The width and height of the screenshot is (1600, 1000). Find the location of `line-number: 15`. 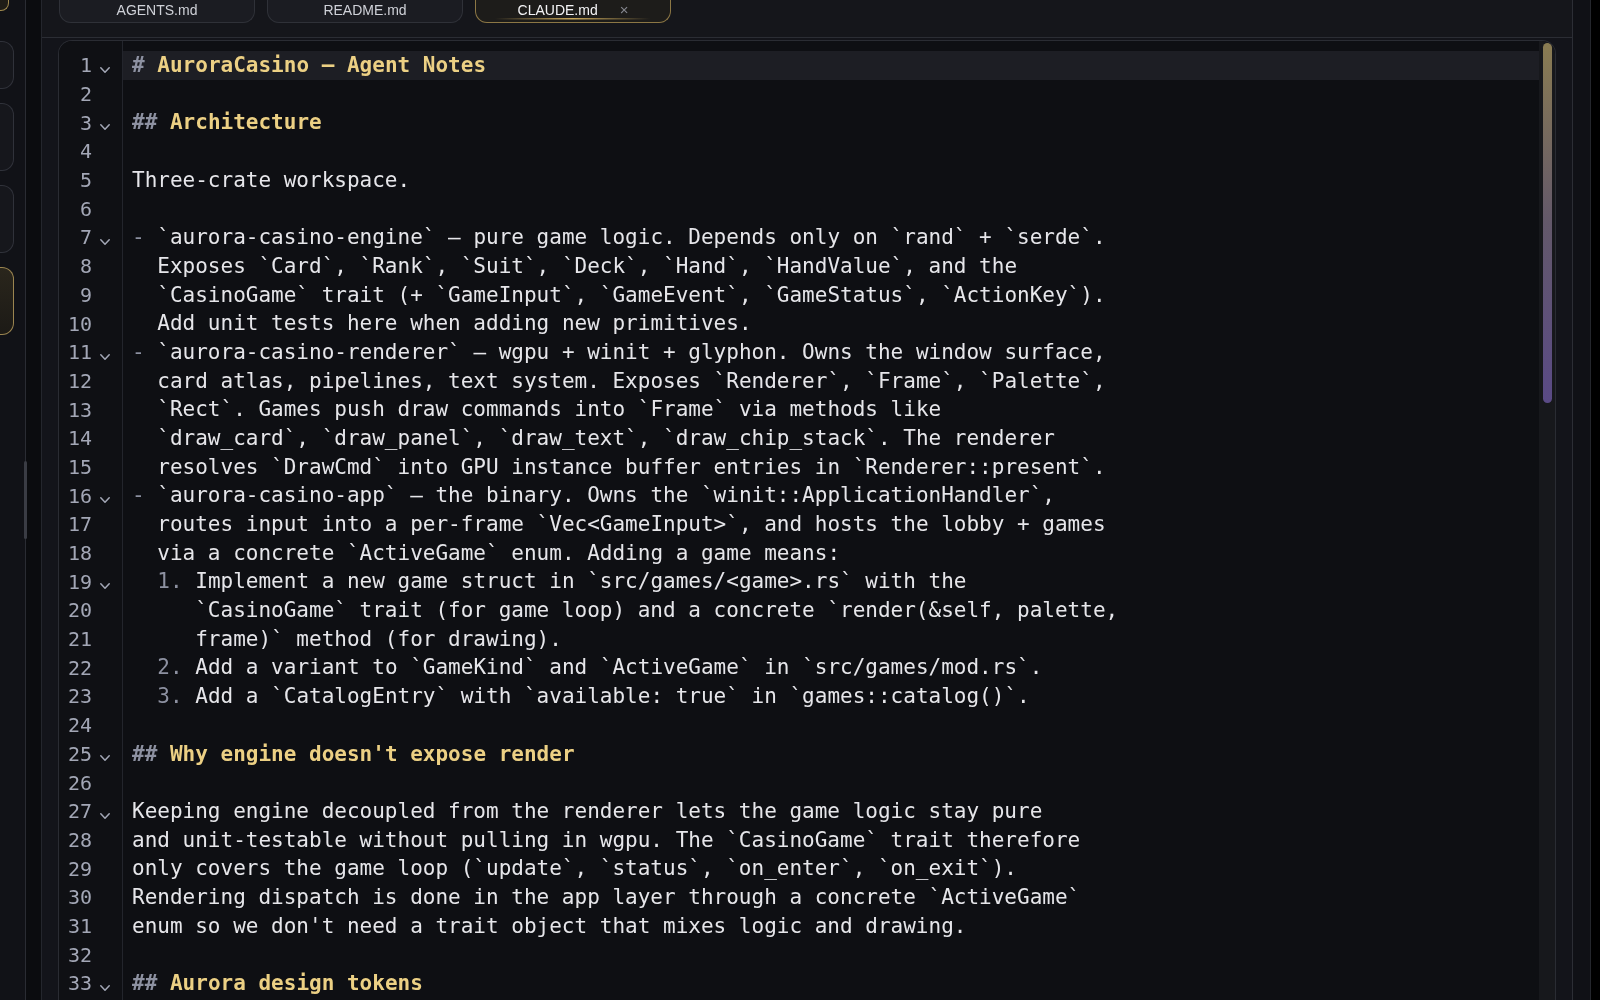

line-number: 15 is located at coordinates (79, 466).